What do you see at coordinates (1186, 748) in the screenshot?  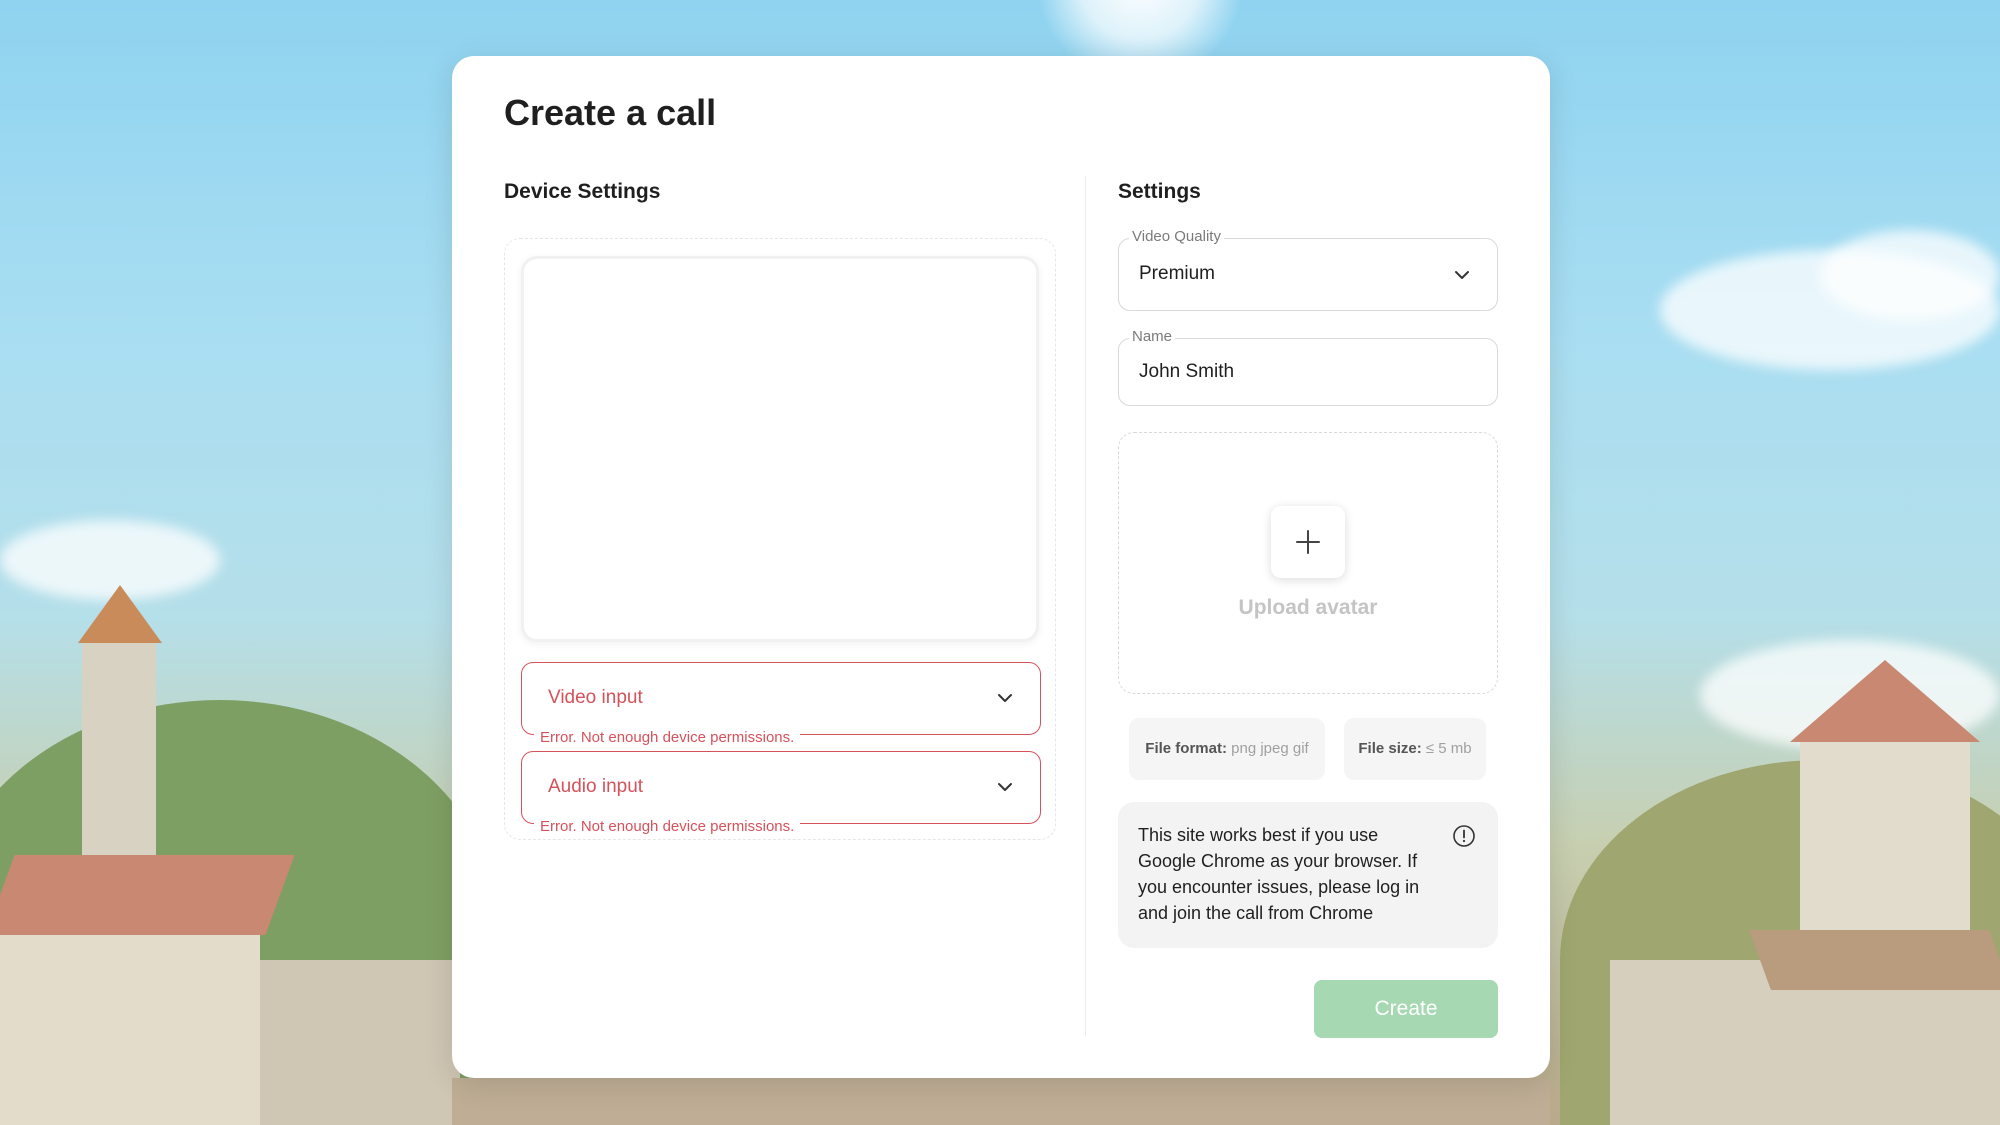 I see `file-format-label: File format:` at bounding box center [1186, 748].